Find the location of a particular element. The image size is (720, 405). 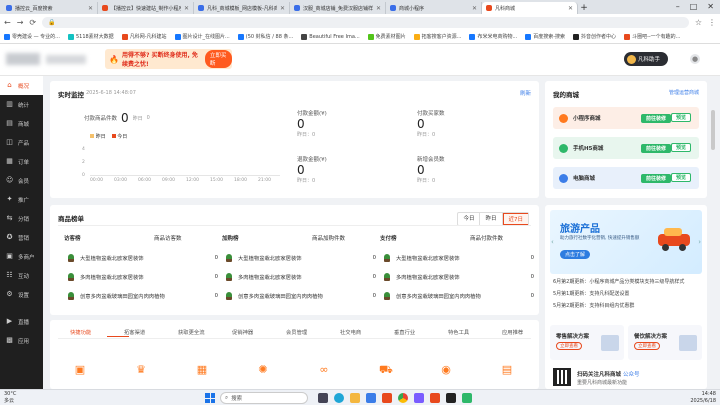

quick-tab: 获取更全流 is located at coordinates (191, 332).